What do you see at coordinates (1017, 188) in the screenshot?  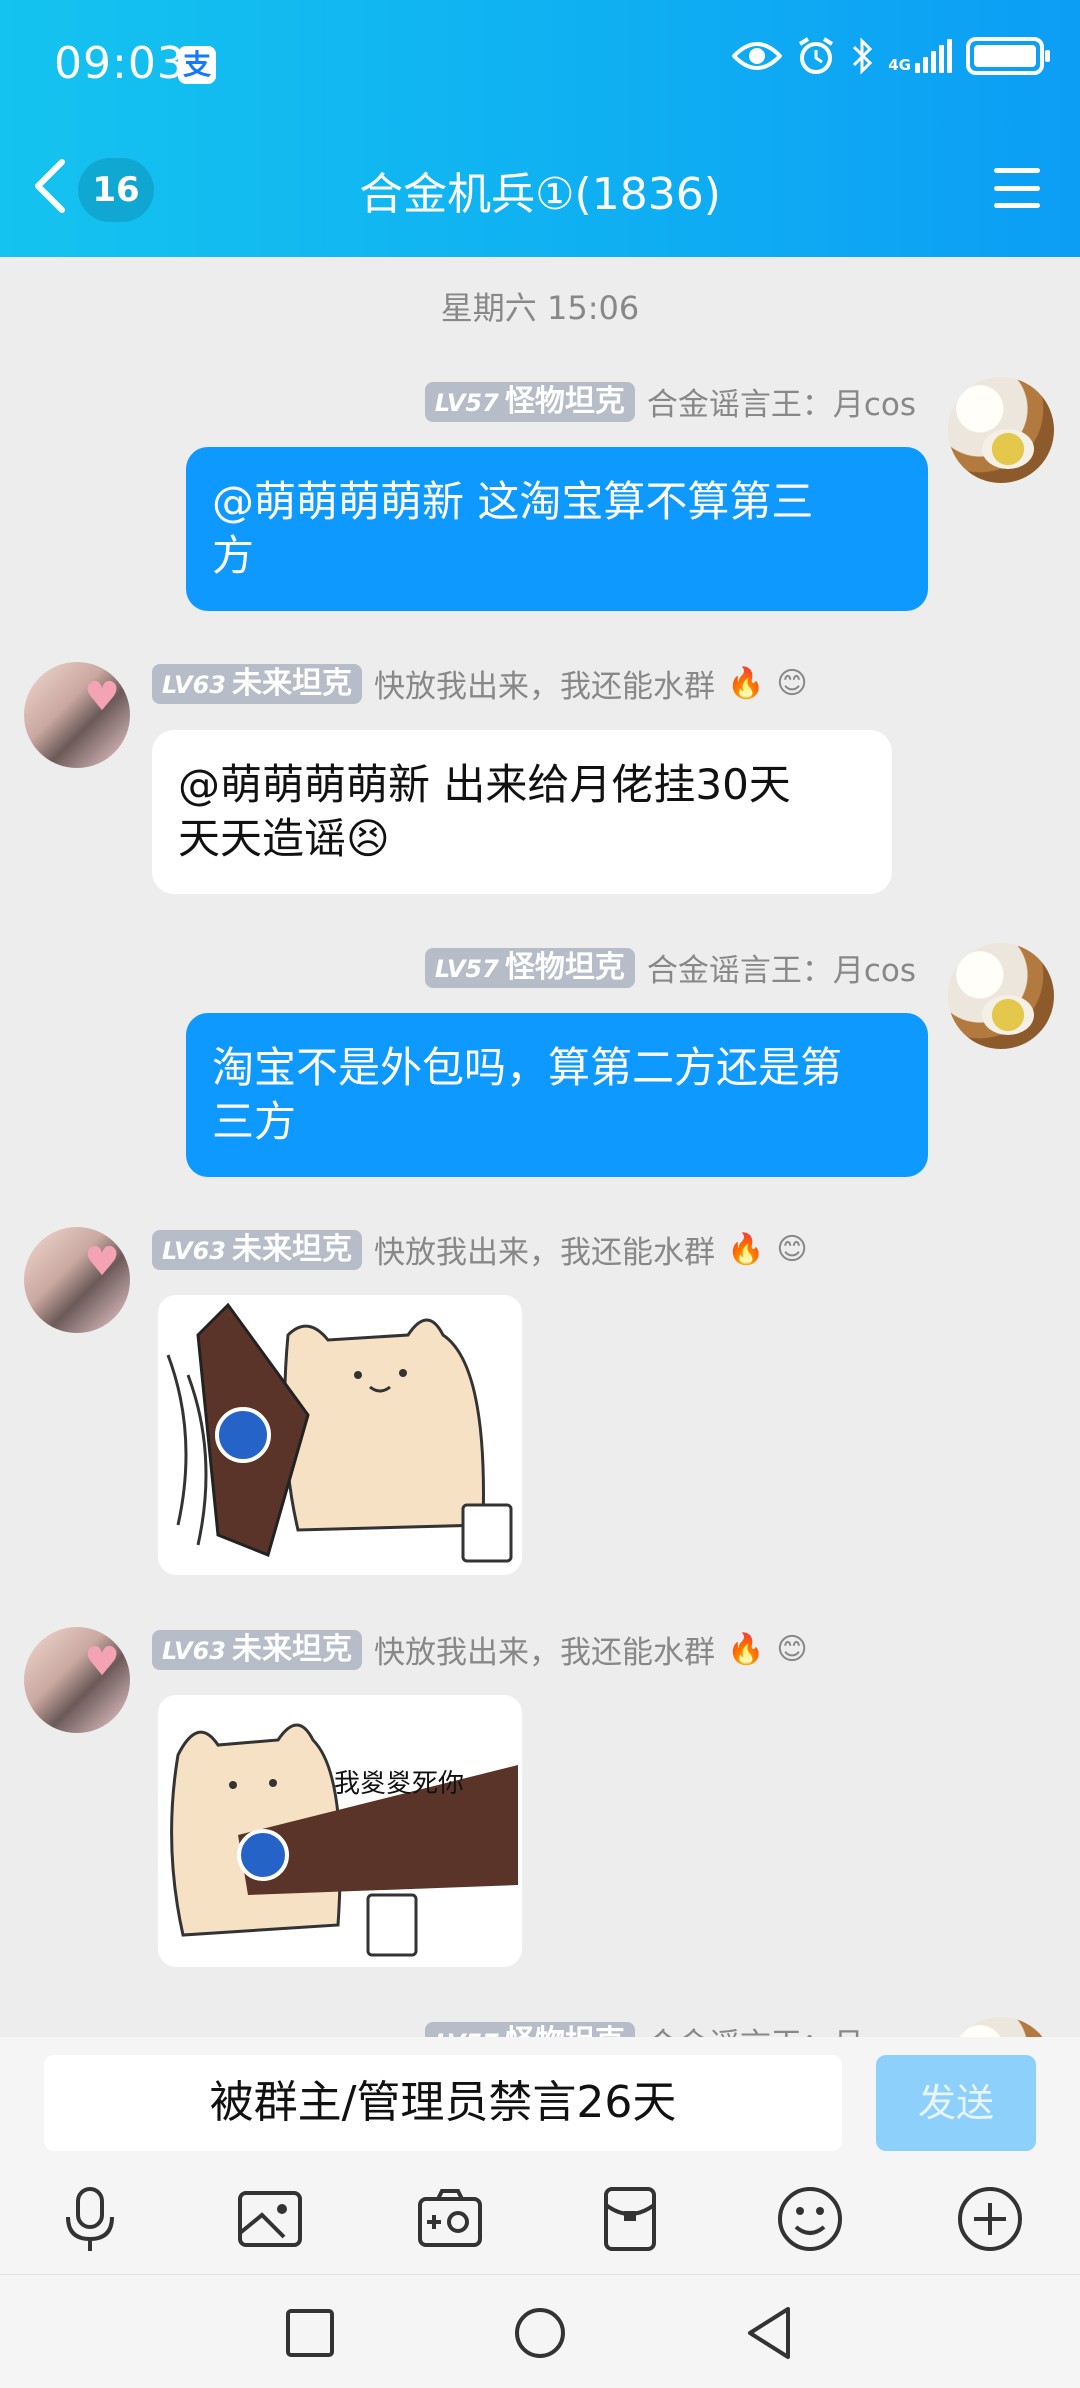 I see `menu-icon` at bounding box center [1017, 188].